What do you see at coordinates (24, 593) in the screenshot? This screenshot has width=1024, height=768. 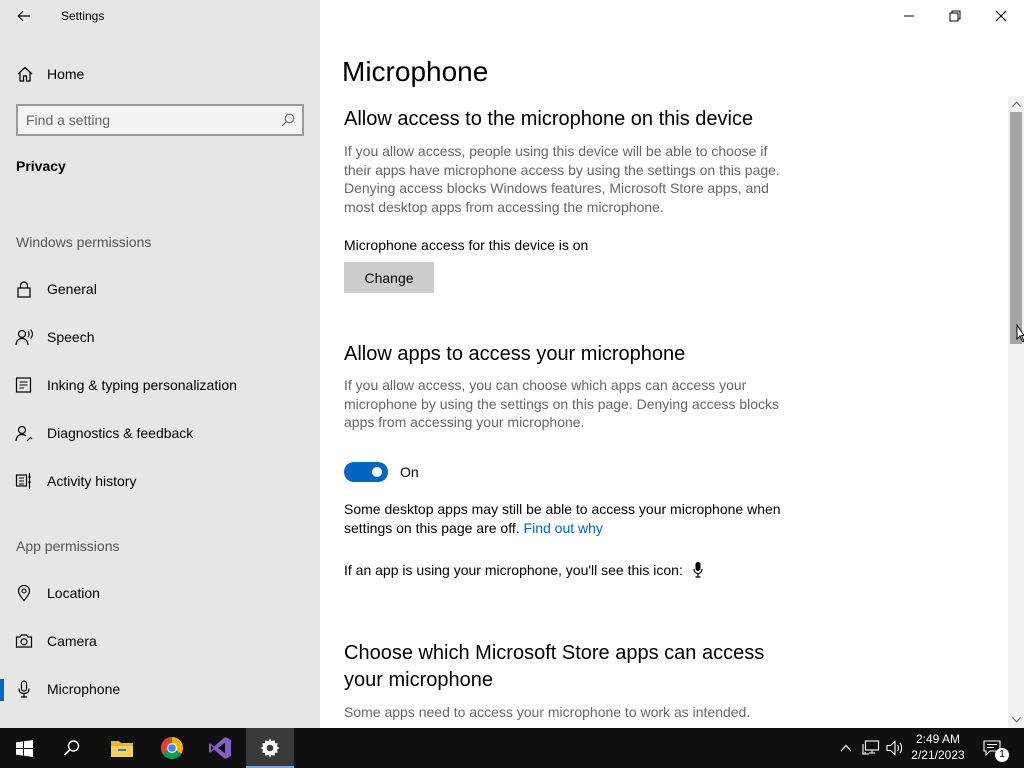 I see `location-icon` at bounding box center [24, 593].